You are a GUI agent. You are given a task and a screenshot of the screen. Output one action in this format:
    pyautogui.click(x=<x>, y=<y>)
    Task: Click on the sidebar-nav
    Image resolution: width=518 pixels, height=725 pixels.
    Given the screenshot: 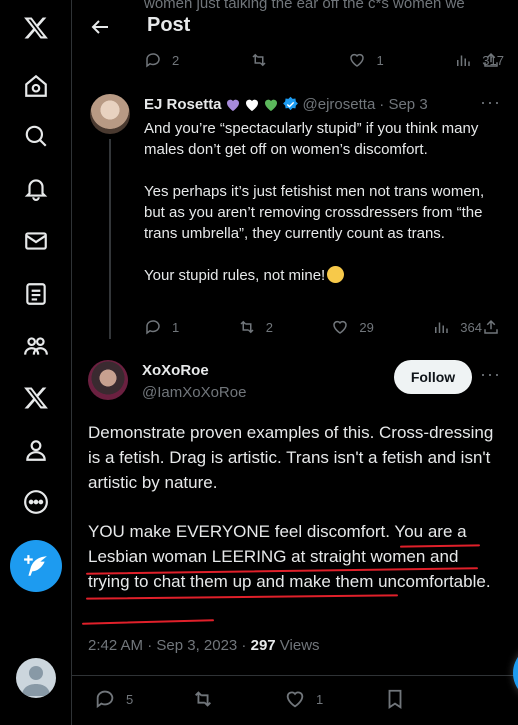 What is the action you would take?
    pyautogui.click(x=36, y=362)
    